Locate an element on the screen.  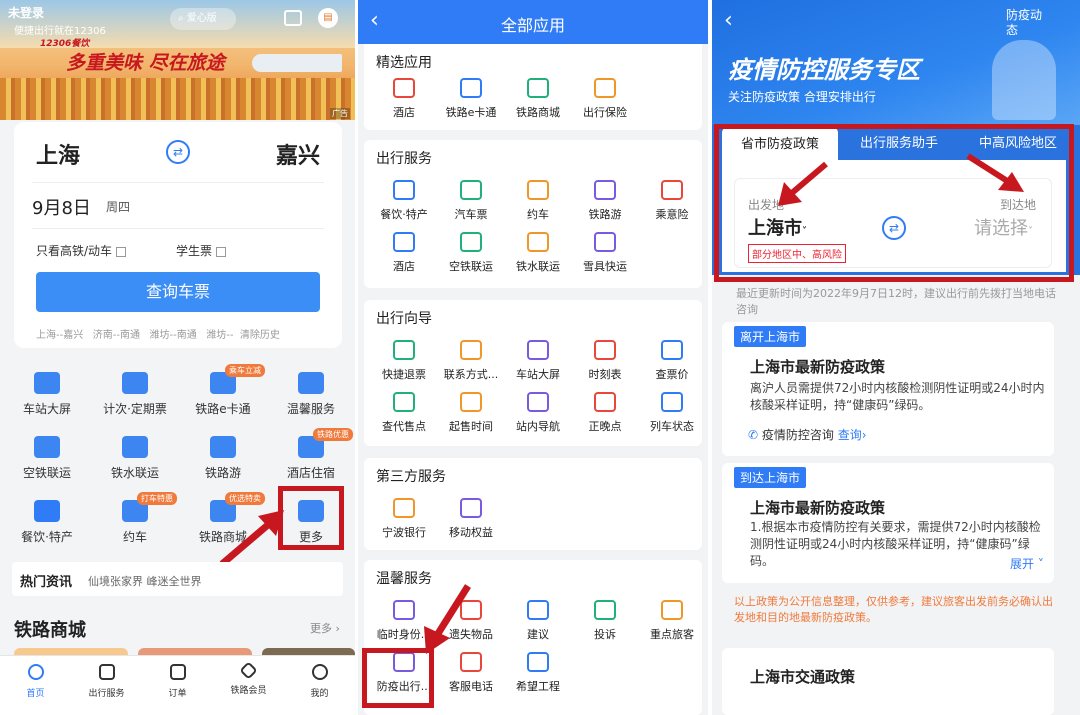
mall-more-link: 更多 › is located at coordinates (325, 628).